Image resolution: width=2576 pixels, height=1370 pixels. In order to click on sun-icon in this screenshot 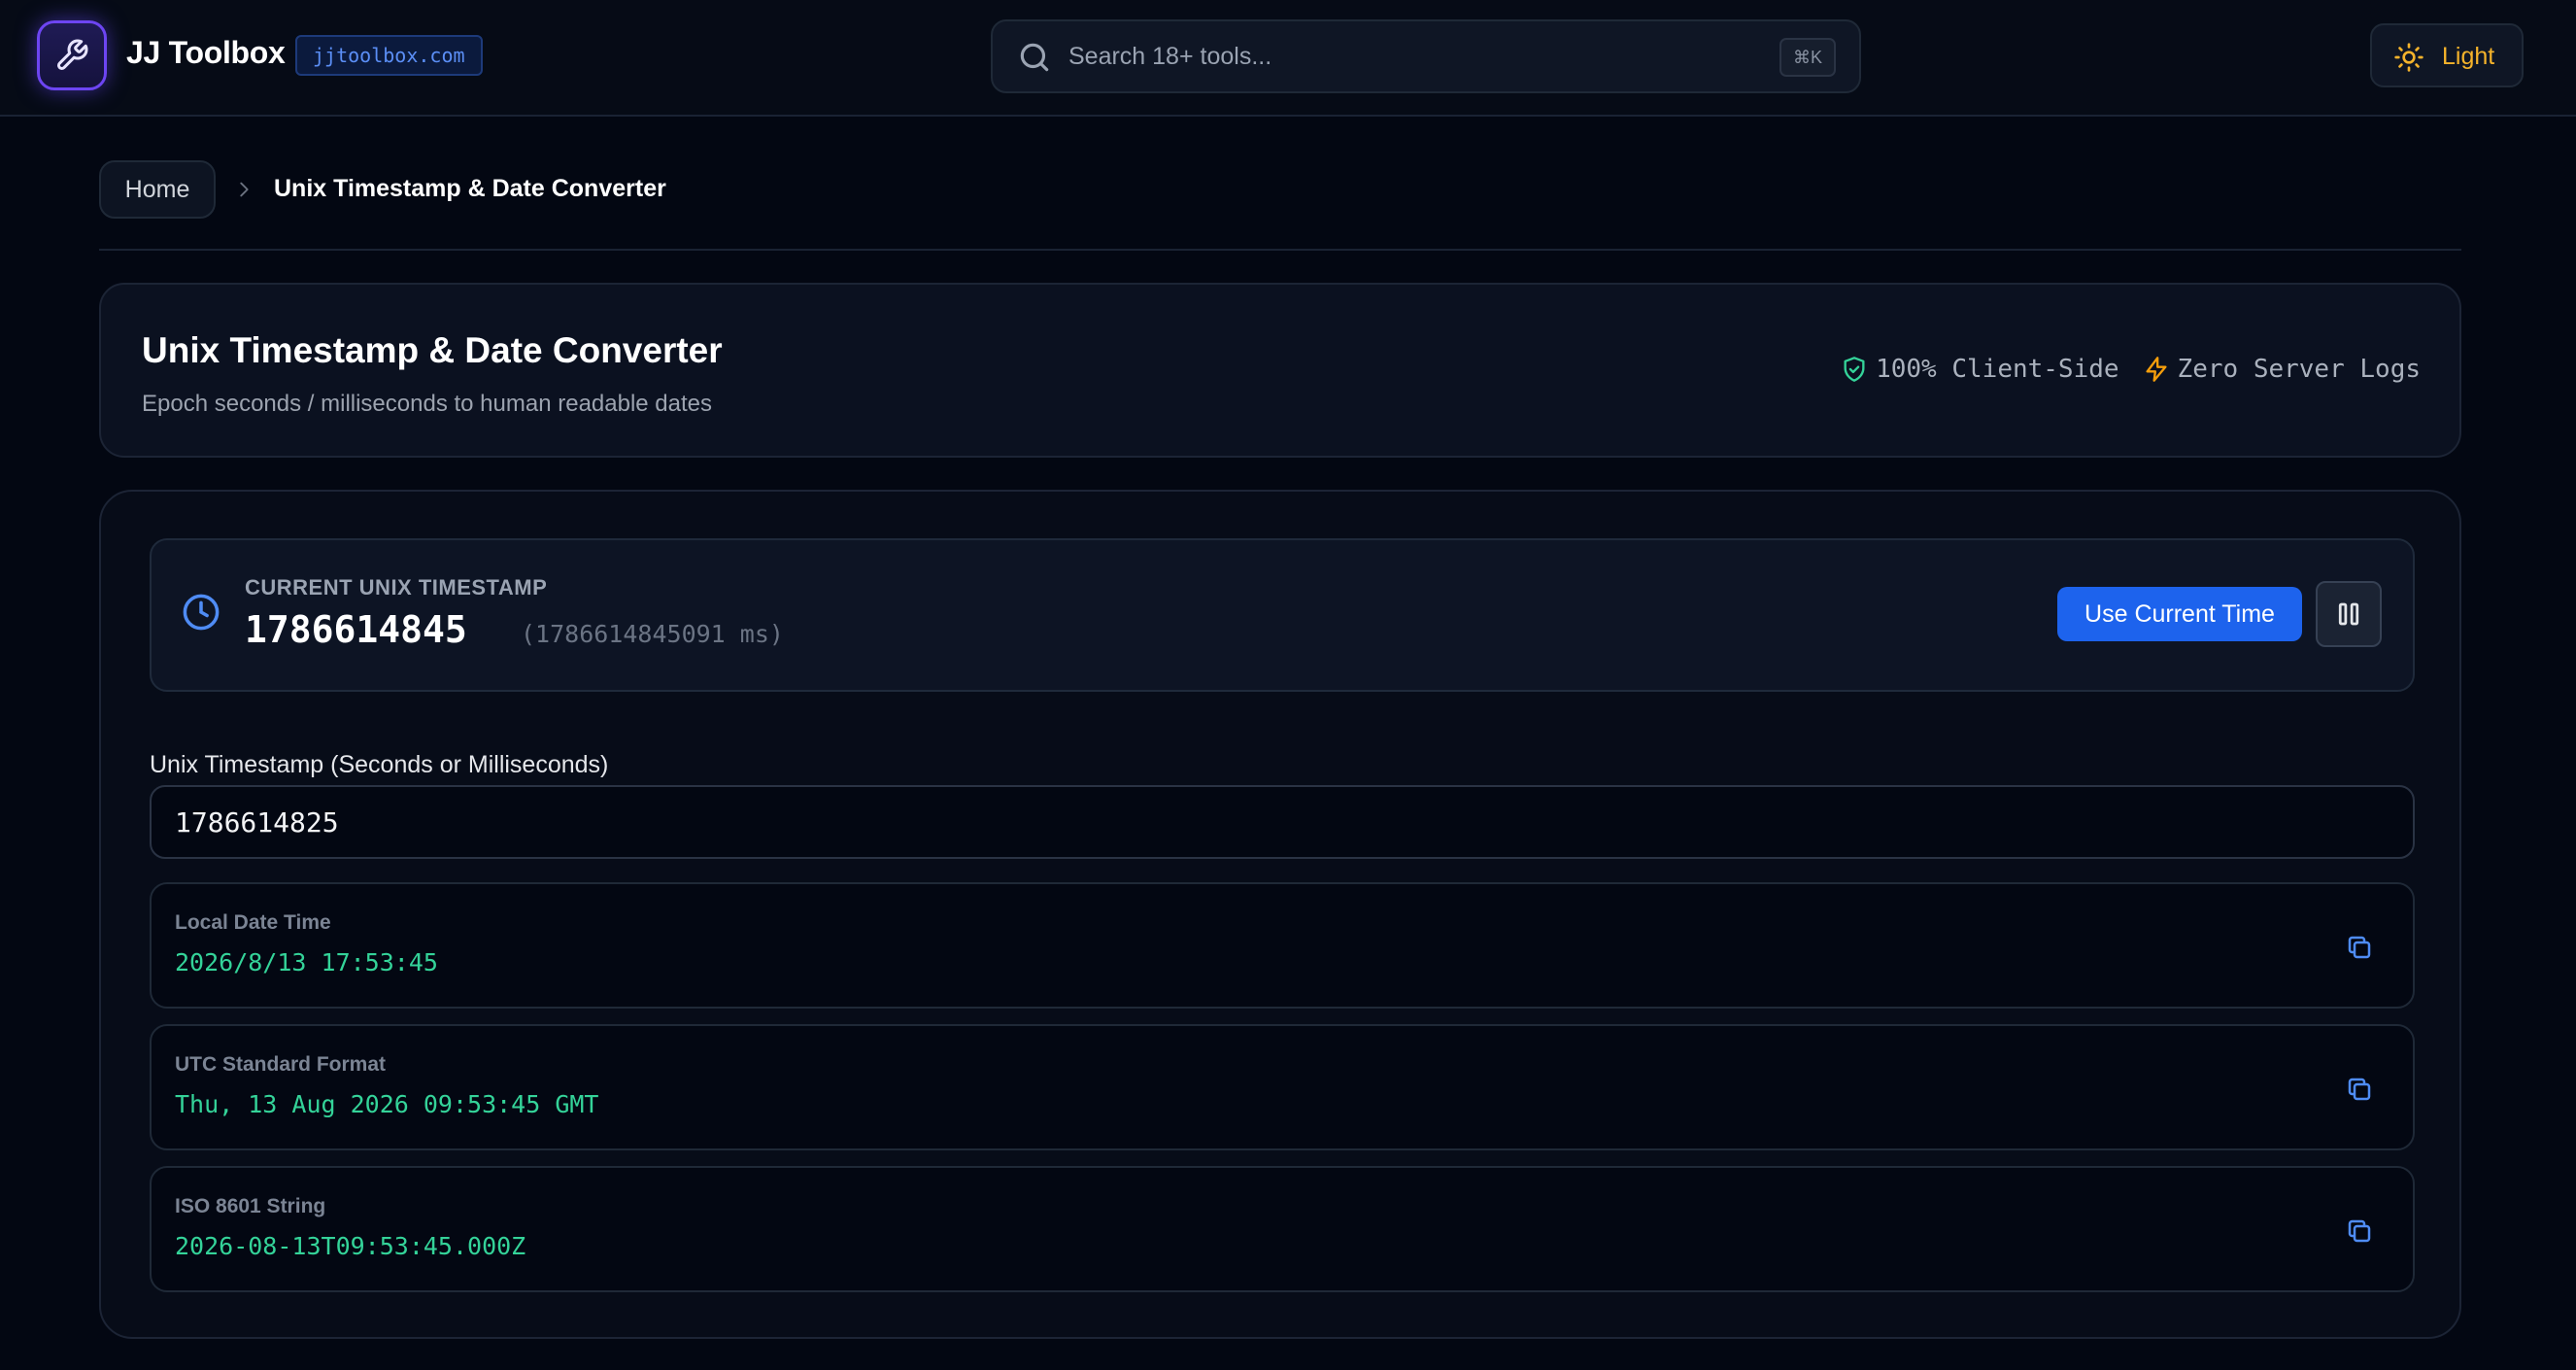, I will do `click(2408, 60)`.